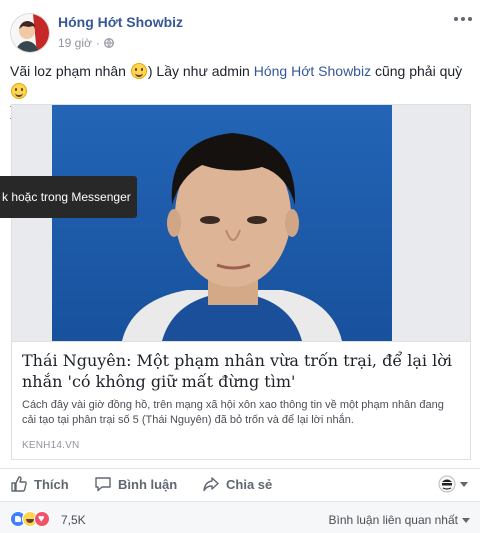 The height and width of the screenshot is (533, 480). Describe the element at coordinates (51, 445) in the screenshot. I see `article-source: KENH14.VN` at that location.